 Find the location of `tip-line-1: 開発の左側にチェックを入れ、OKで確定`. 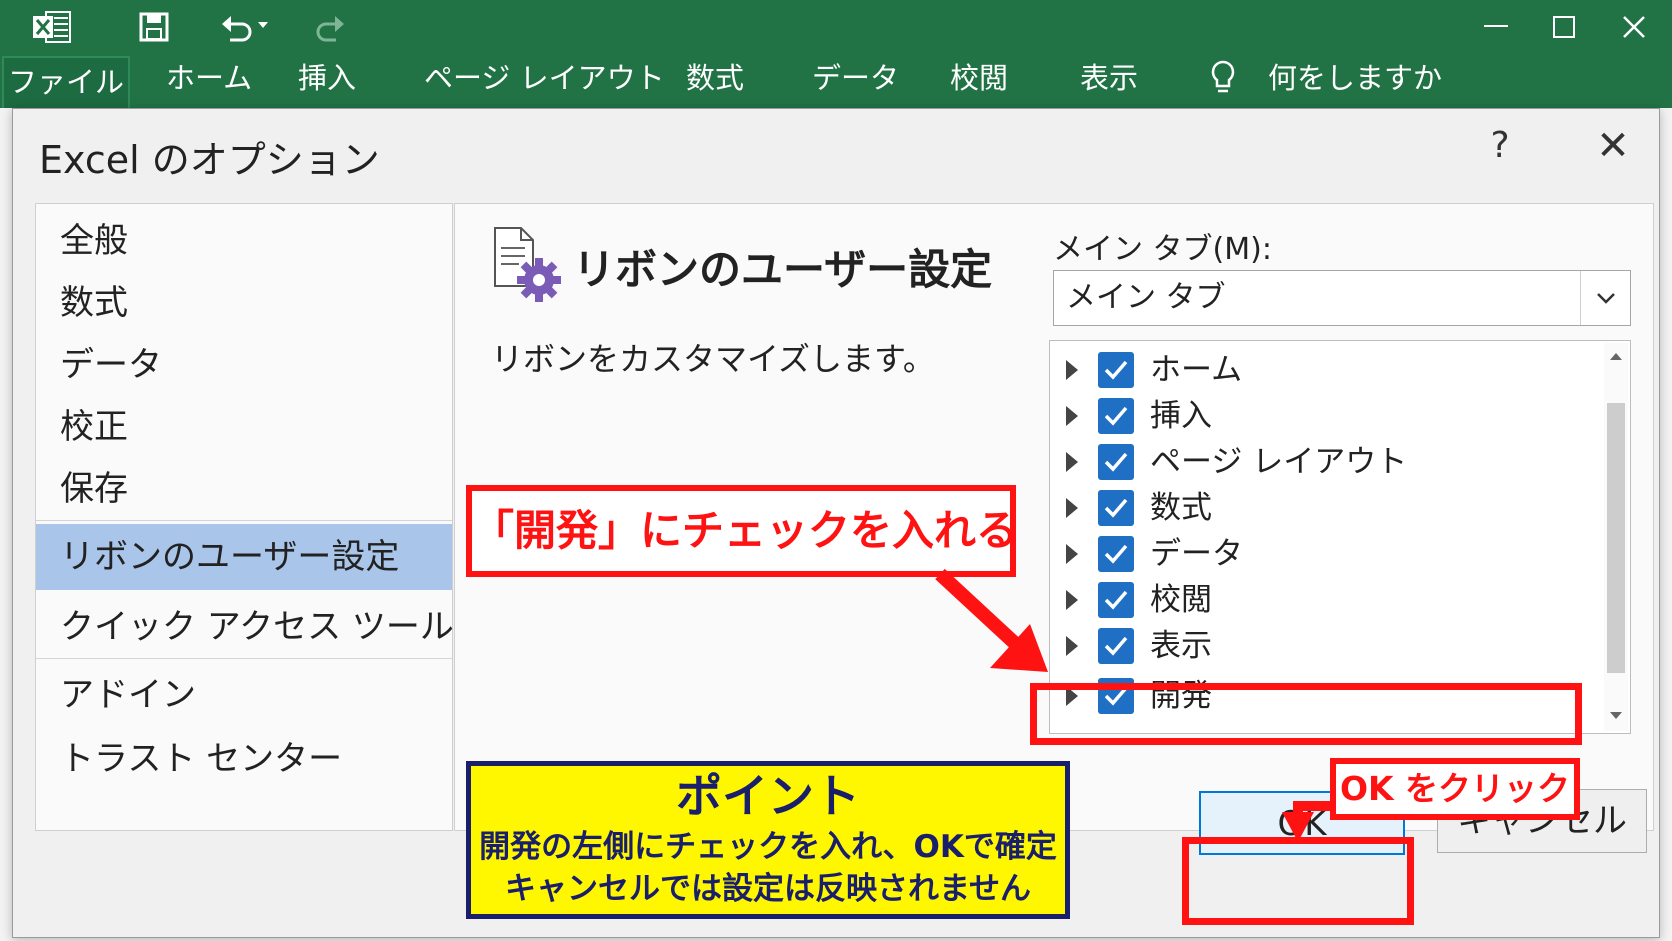

tip-line-1: 開発の左側にチェックを入れ、OKで確定 is located at coordinates (768, 847).